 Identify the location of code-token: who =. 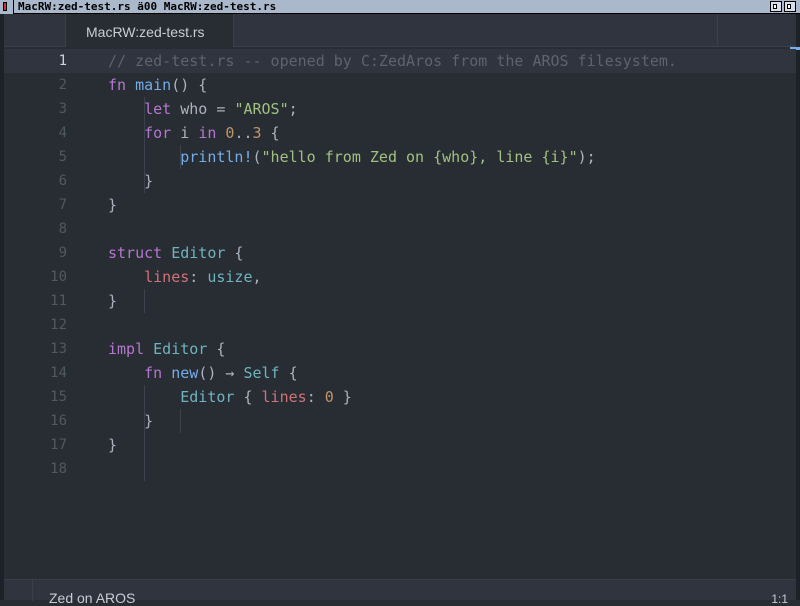
(207, 109).